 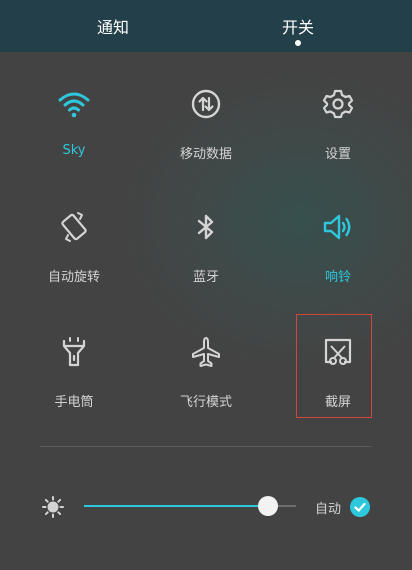 I want to click on toggle-auto-rotate-label: 自动旋转, so click(x=73, y=277).